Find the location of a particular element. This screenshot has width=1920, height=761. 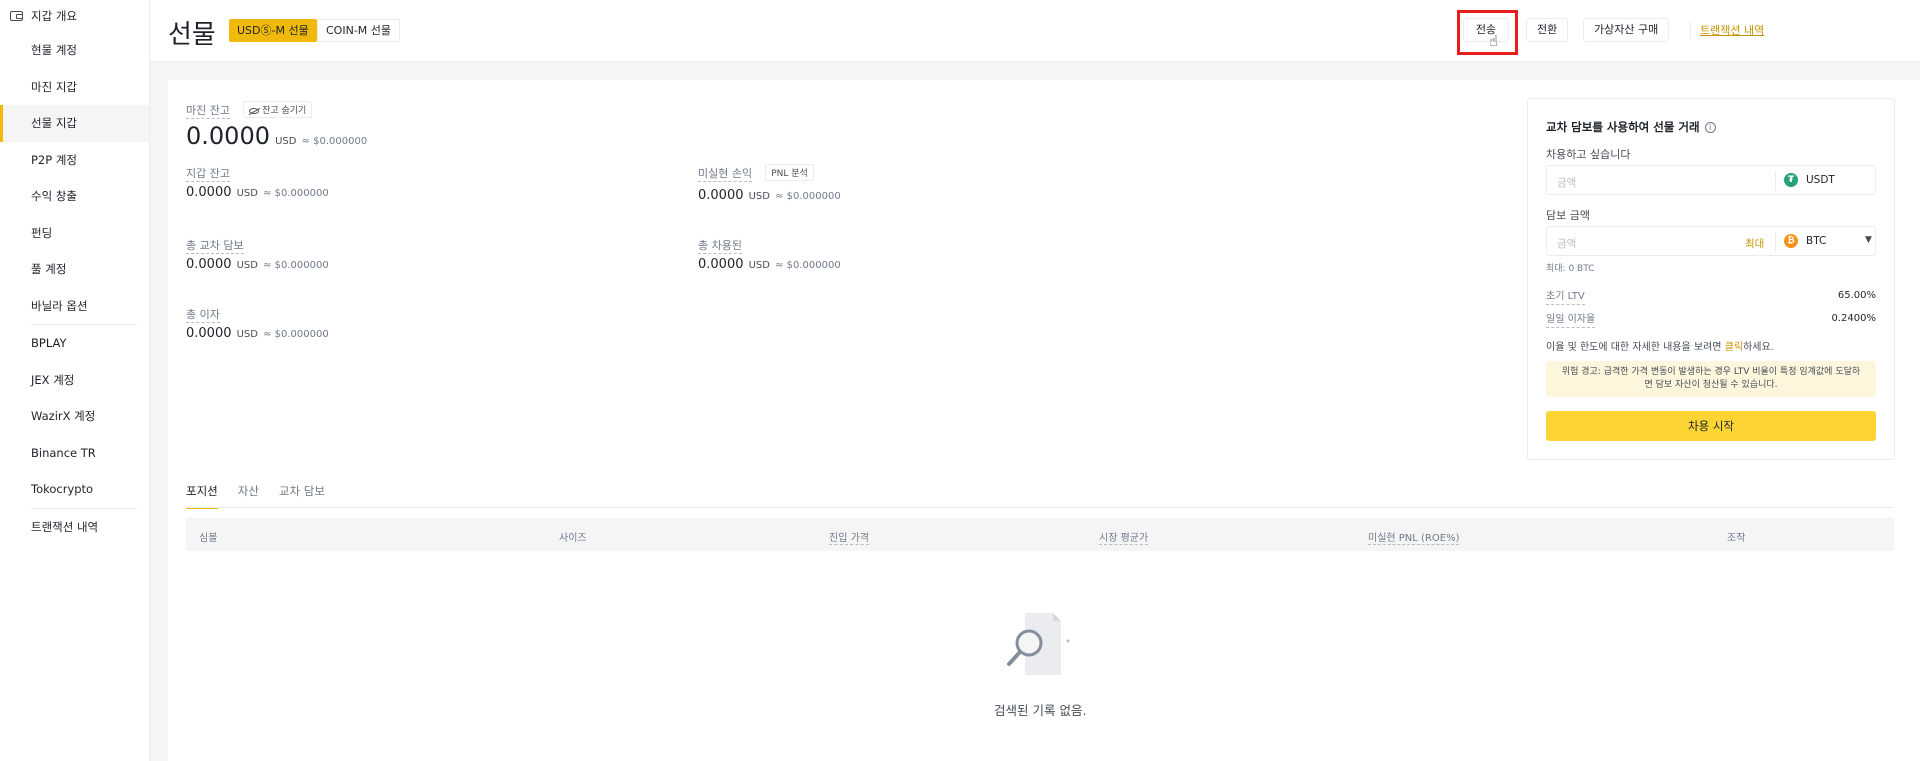

sidebar-item-tokocrypto: Tokocrypto is located at coordinates (74, 489).